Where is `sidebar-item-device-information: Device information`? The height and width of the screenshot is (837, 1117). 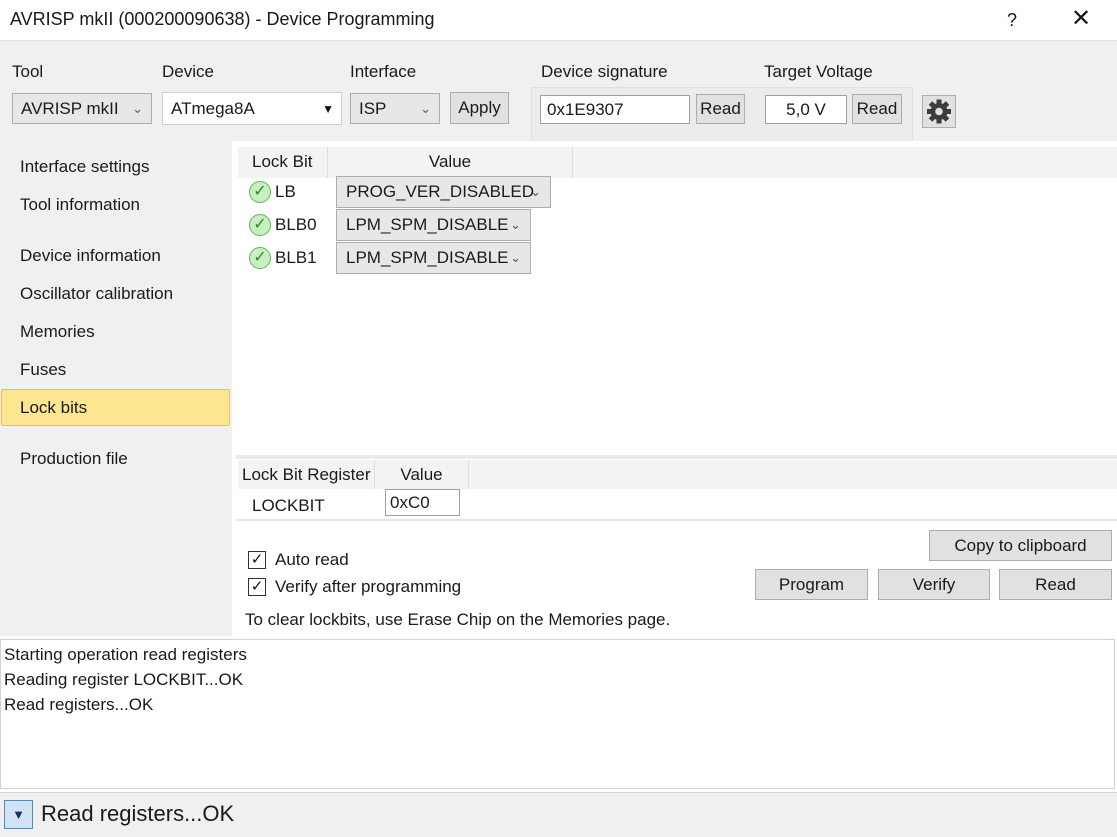
sidebar-item-device-information: Device information is located at coordinates (115, 256).